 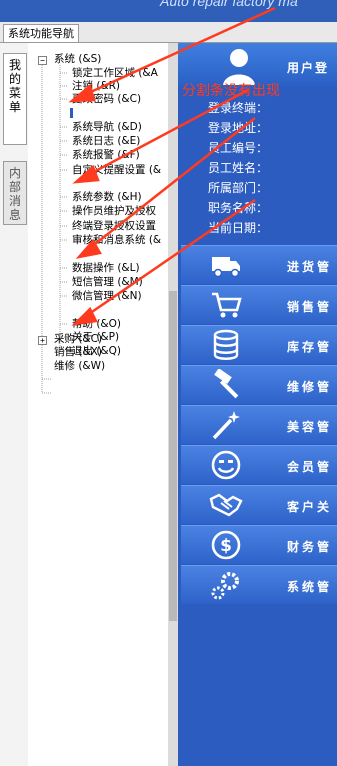 I want to click on user-panel-title: 用户登, so click(x=308, y=68).